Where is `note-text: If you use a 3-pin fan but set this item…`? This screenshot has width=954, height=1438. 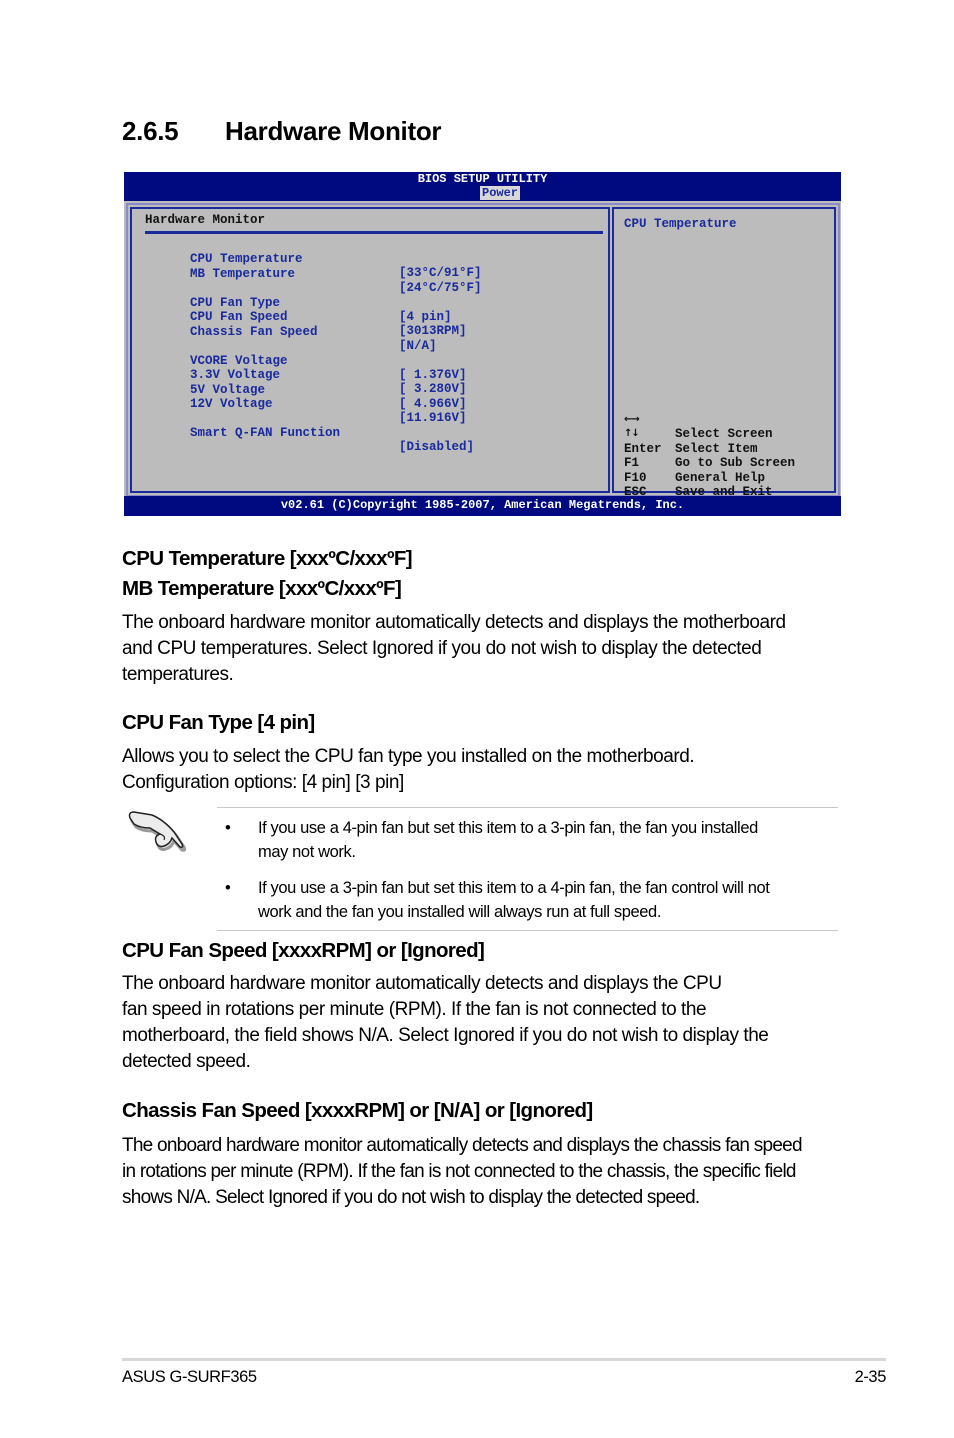
note-text: If you use a 3-pin fan but set this item… is located at coordinates (548, 900).